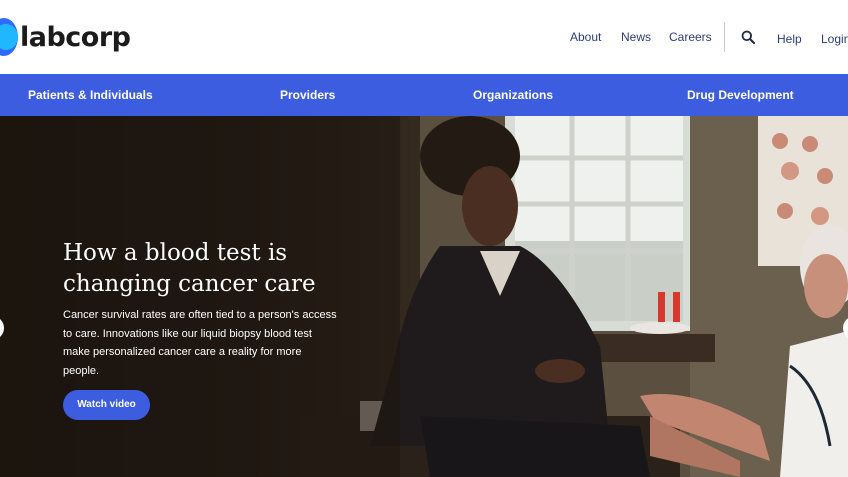 This screenshot has width=848, height=477. What do you see at coordinates (106, 405) in the screenshot?
I see `watch-video-button: Watch video` at bounding box center [106, 405].